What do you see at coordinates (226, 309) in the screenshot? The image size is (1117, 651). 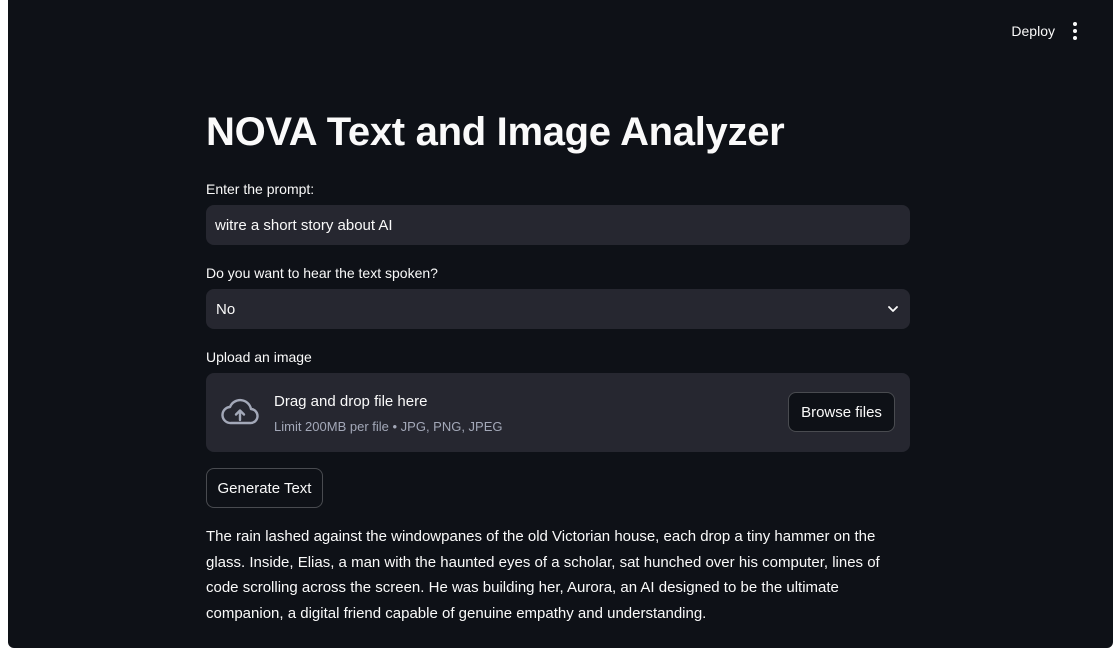 I see `speak-select-value: No` at bounding box center [226, 309].